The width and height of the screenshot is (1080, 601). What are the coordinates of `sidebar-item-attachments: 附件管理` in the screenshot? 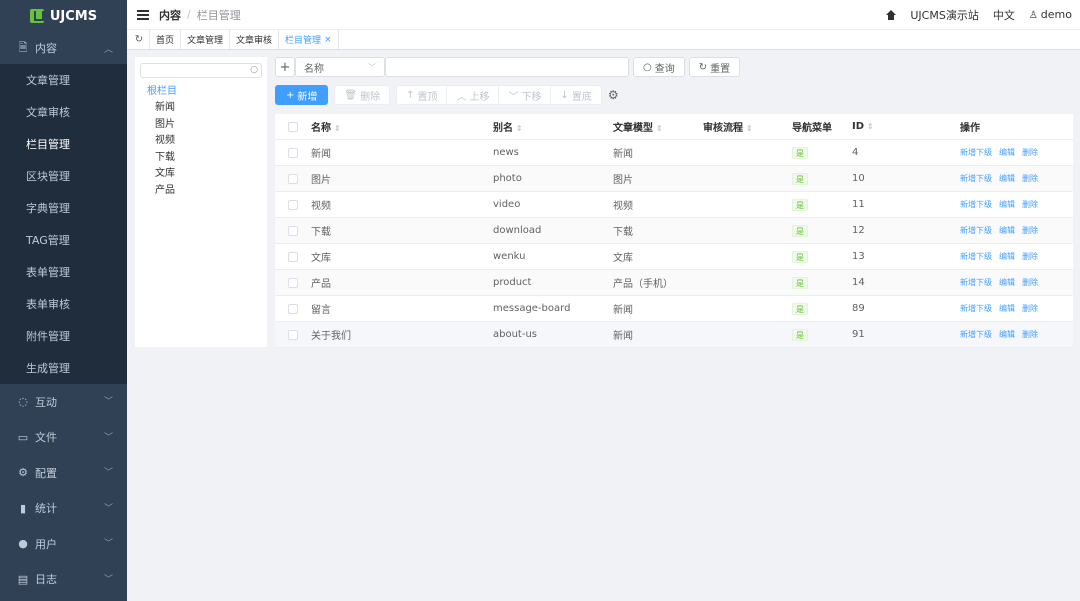 It's located at (63, 336).